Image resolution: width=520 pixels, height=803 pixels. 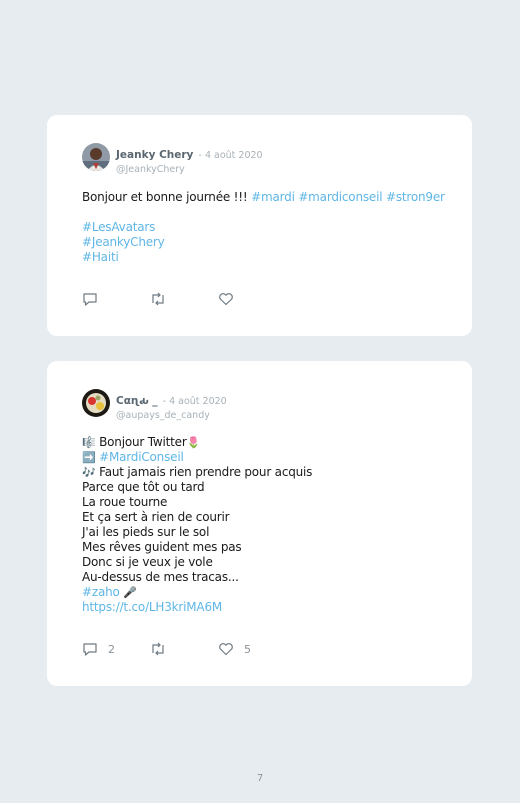 I want to click on tweet-link: https://t.co/LH3kriMA6M, so click(x=272, y=607).